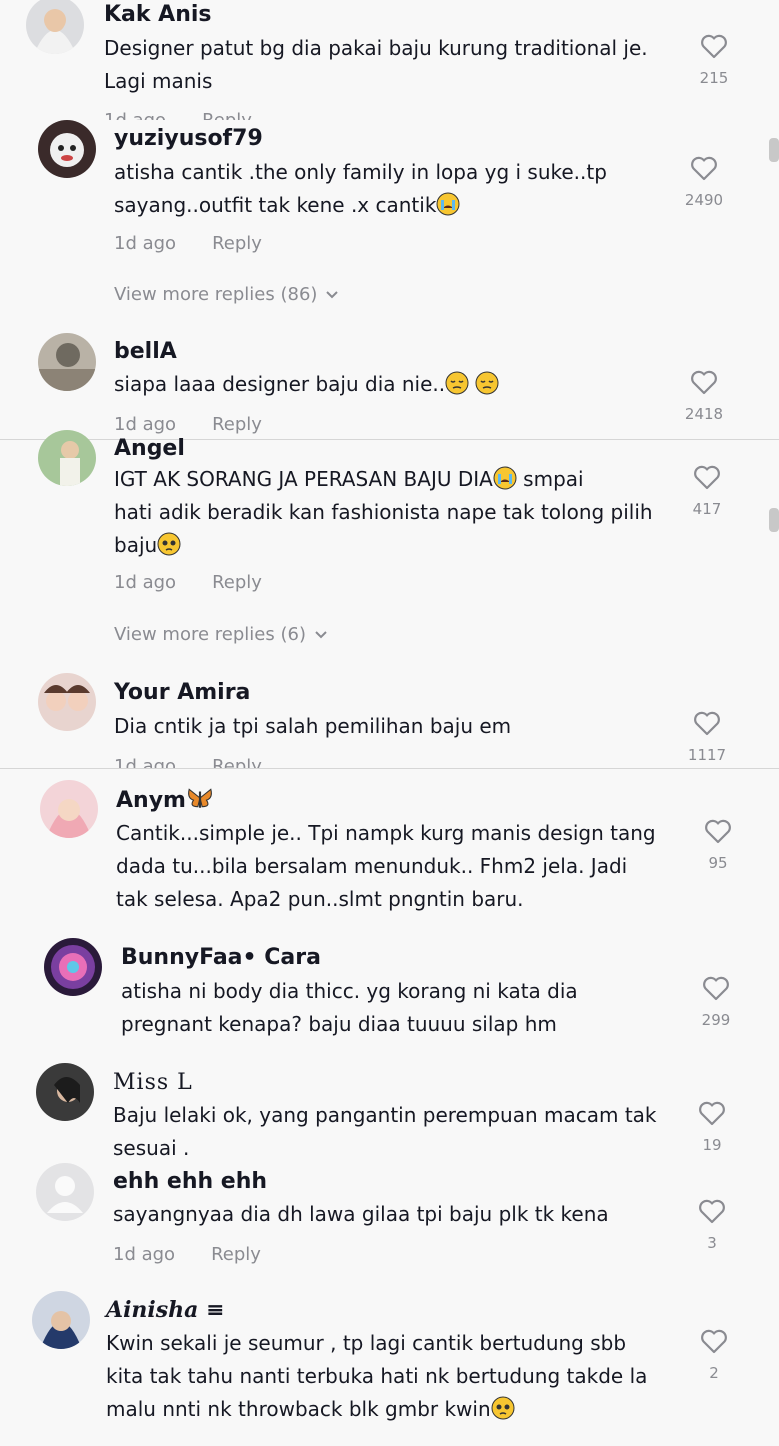  Describe the element at coordinates (704, 200) in the screenshot. I see `like-count: 2490` at that location.